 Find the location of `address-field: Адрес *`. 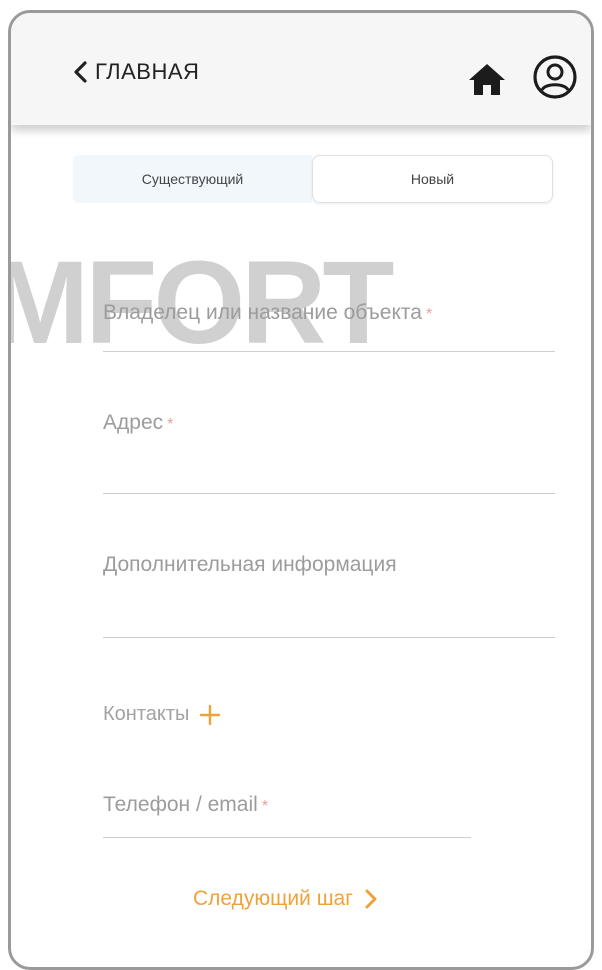

address-field: Адрес * is located at coordinates (329, 452).